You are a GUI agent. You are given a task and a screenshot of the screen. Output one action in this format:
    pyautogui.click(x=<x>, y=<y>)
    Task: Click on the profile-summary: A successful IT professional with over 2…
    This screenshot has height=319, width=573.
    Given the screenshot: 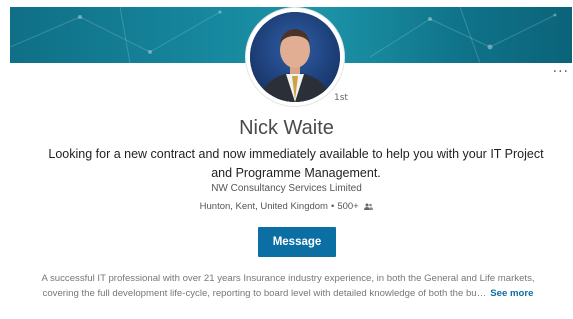 What is the action you would take?
    pyautogui.click(x=288, y=286)
    